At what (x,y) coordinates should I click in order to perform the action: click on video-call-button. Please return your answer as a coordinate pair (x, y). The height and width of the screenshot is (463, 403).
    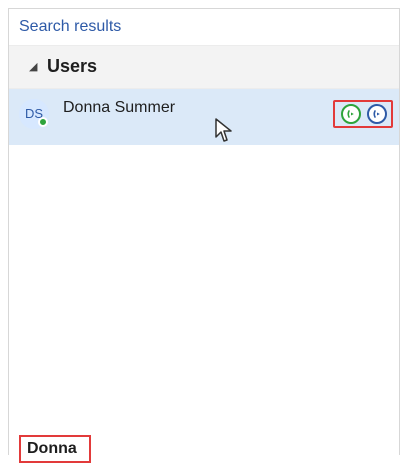
    Looking at the image, I should click on (351, 114).